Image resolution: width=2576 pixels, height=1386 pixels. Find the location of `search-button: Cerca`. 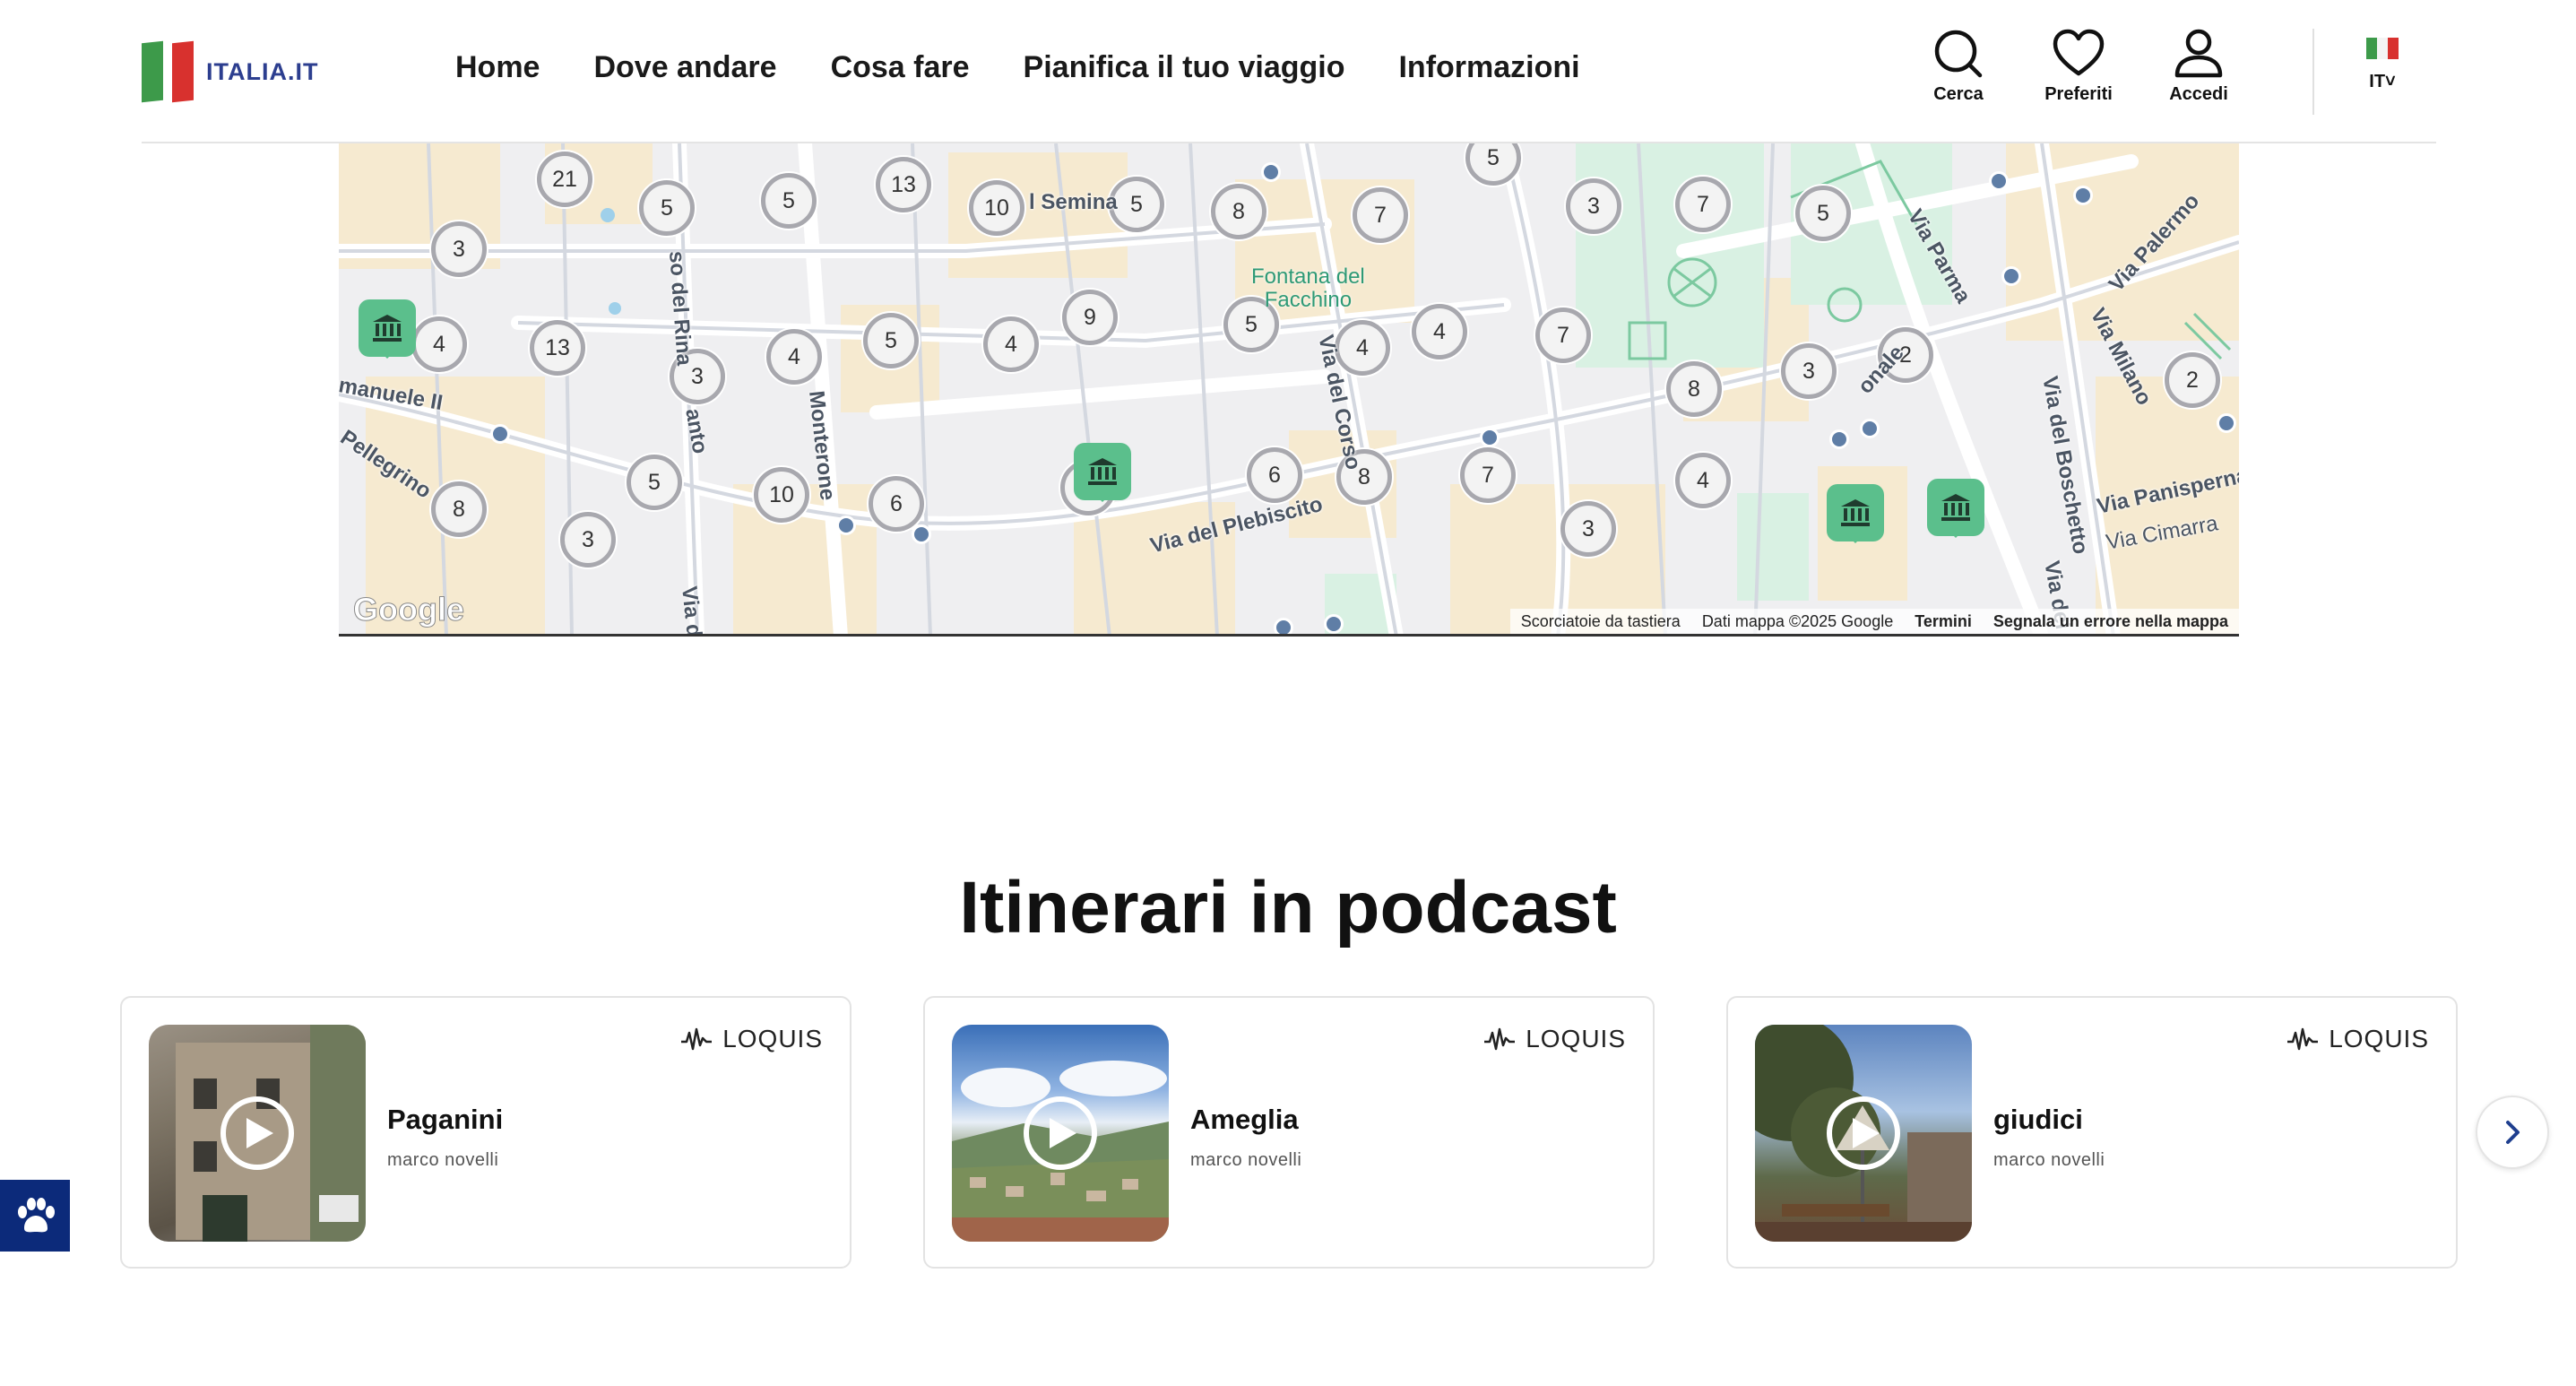

search-button: Cerca is located at coordinates (1958, 66).